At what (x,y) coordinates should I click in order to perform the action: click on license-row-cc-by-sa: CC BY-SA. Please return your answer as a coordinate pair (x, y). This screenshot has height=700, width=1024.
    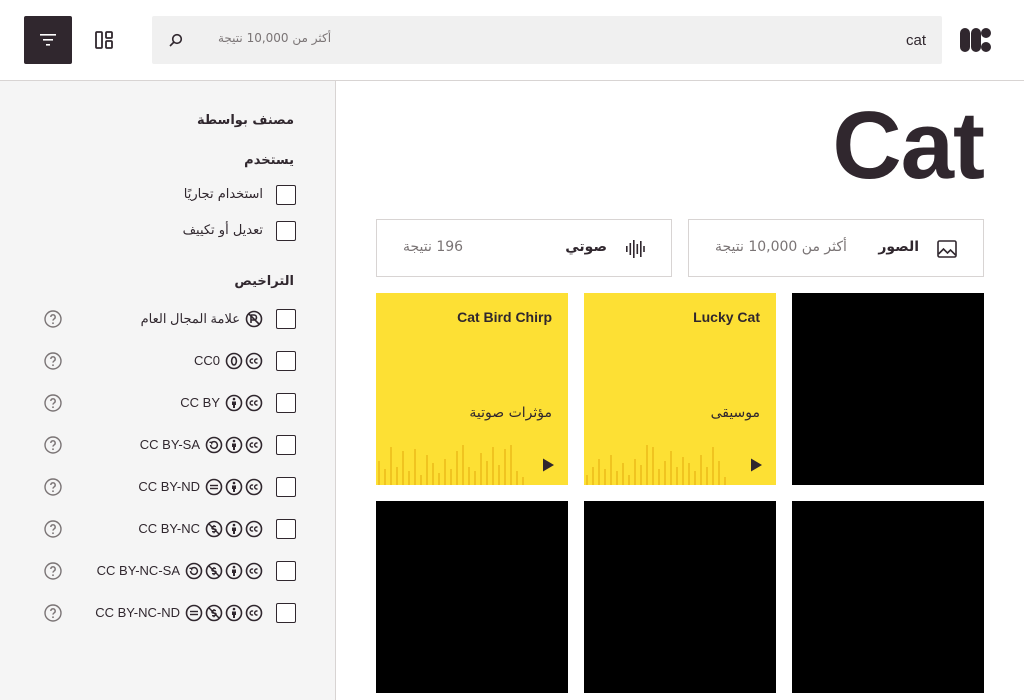
    Looking at the image, I should click on (168, 445).